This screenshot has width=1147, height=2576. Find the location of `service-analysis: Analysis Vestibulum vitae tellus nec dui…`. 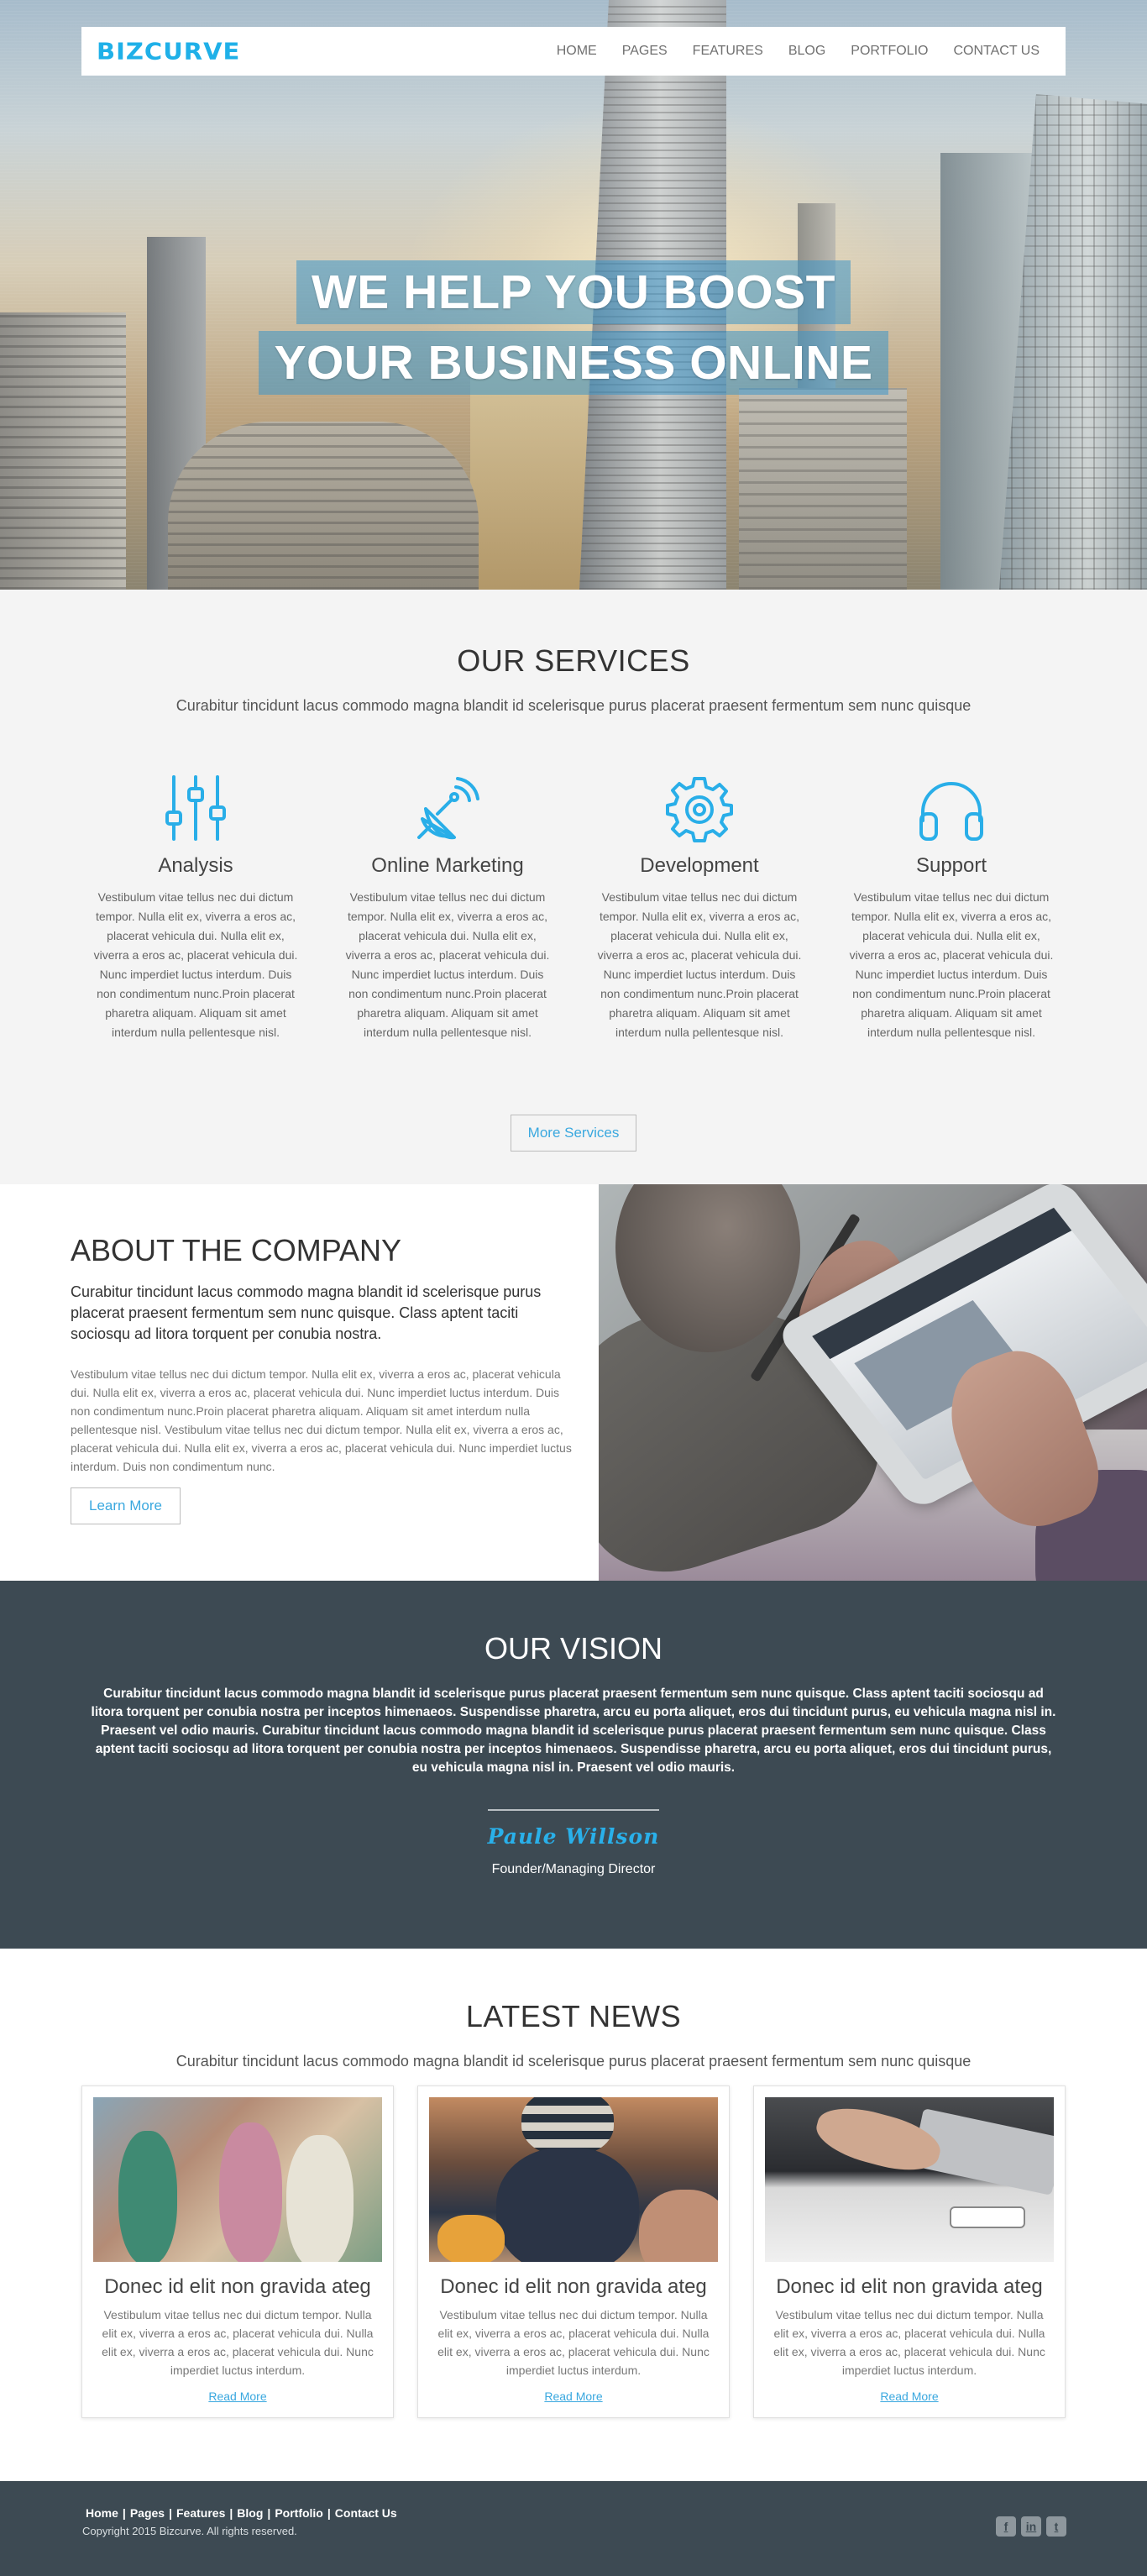

service-analysis: Analysis Vestibulum vitae tellus nec dui… is located at coordinates (195, 903).